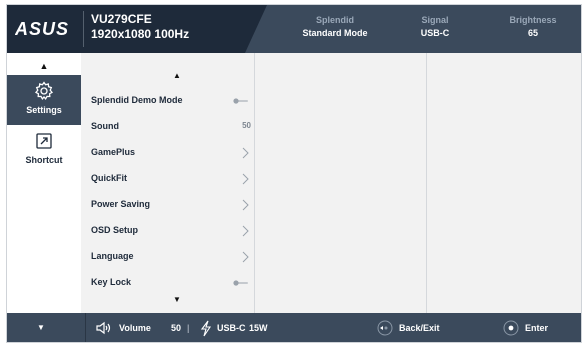  Describe the element at coordinates (294, 327) in the screenshot. I see `footer-bar: ▼ Volume 50 | USB-C 15W Back/Exit Enter` at that location.